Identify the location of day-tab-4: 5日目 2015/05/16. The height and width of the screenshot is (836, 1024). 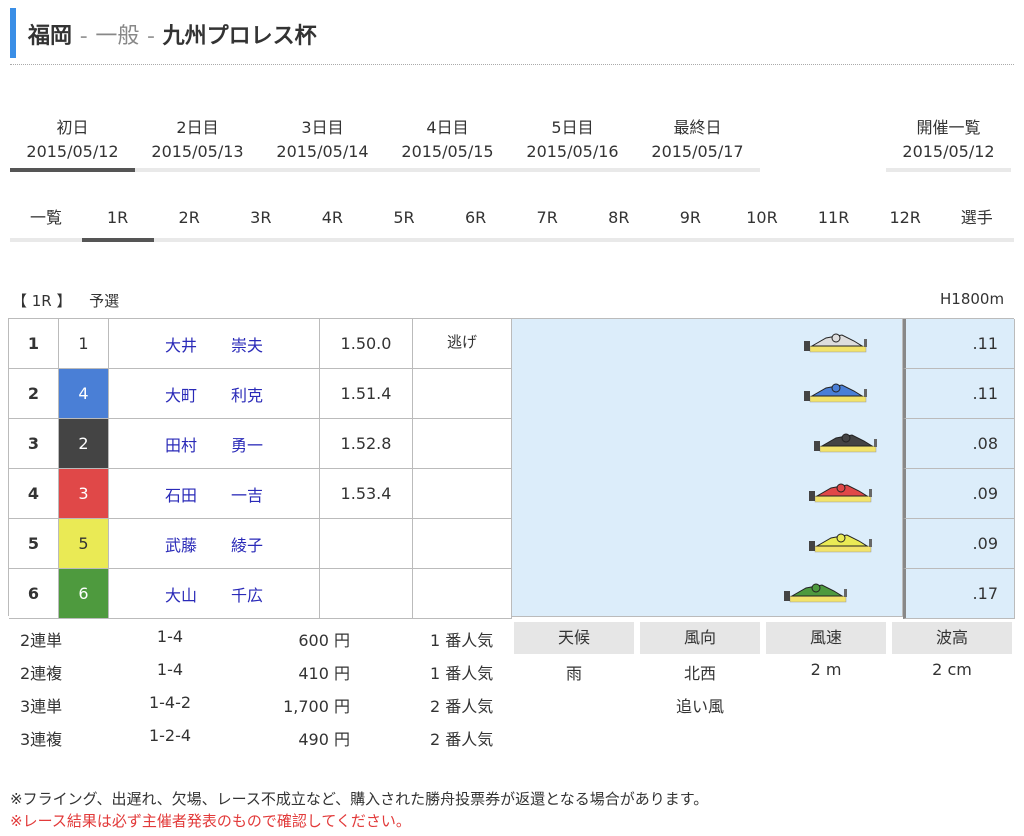
(572, 144).